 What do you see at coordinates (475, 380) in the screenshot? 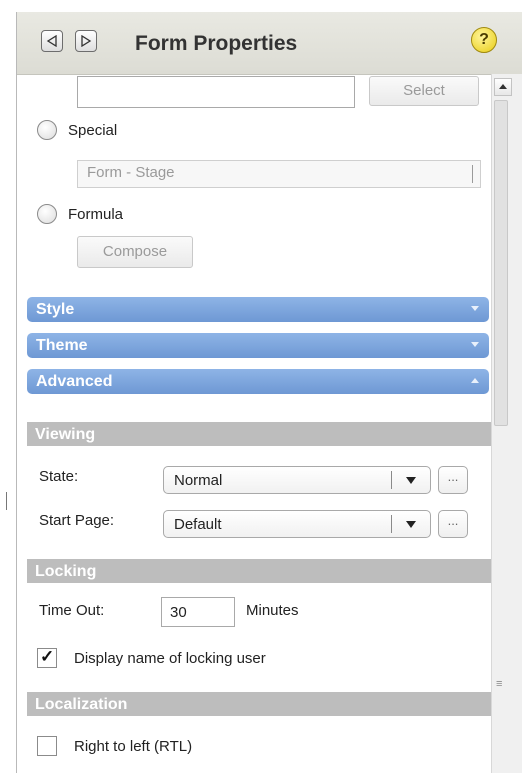
I see `chevron-up-icon` at bounding box center [475, 380].